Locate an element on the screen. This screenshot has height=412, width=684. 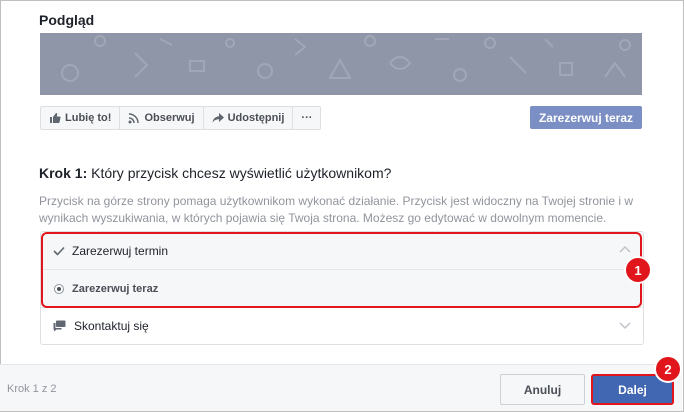
follow-label: Obserwuj is located at coordinates (169, 118).